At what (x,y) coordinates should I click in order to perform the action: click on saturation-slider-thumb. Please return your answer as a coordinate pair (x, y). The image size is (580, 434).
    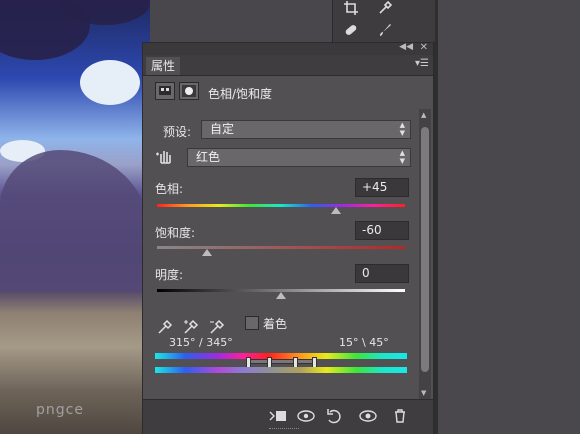
    Looking at the image, I should click on (206, 252).